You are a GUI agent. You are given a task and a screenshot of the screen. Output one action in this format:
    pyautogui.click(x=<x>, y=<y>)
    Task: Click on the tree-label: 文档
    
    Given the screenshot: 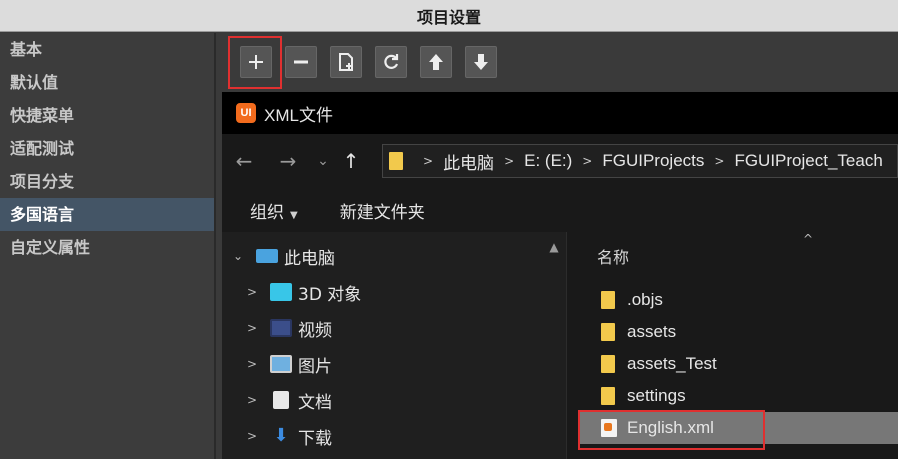 What is the action you would take?
    pyautogui.click(x=315, y=402)
    